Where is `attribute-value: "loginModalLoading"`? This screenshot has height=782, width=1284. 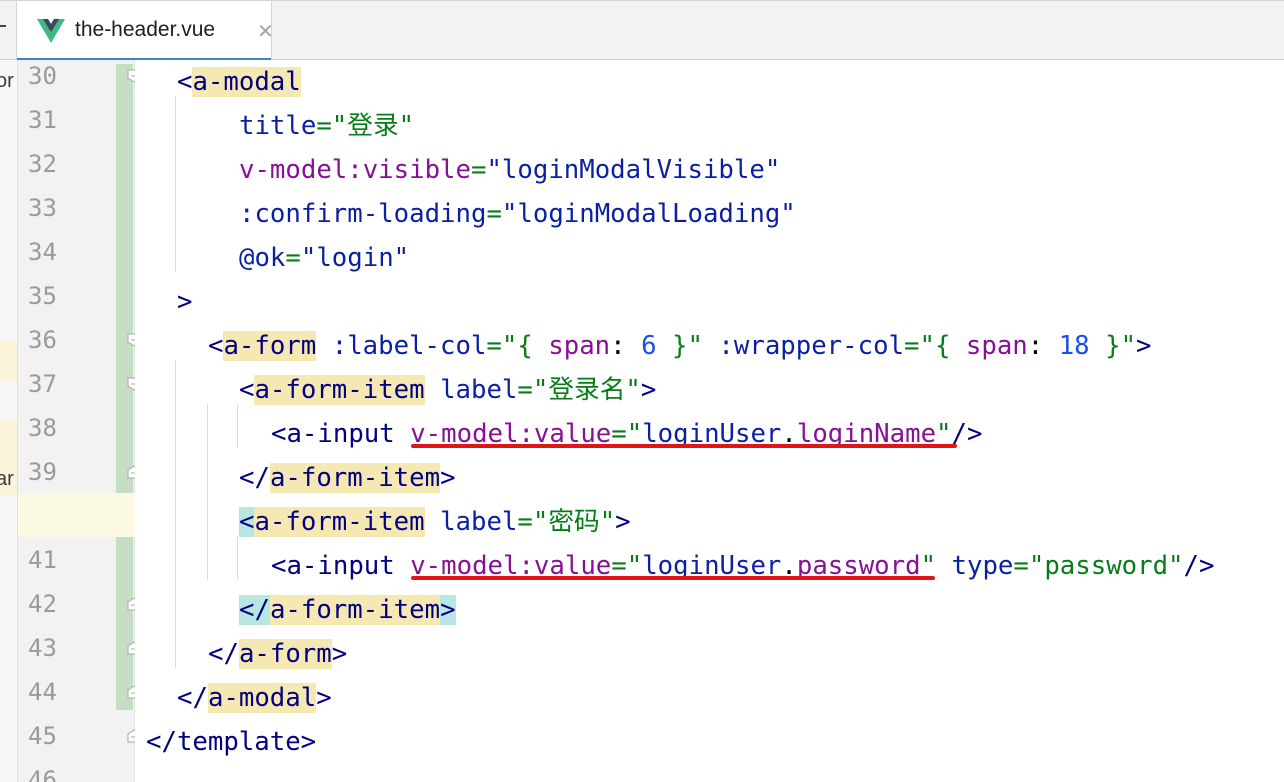
attribute-value: "loginModalLoading" is located at coordinates (648, 214).